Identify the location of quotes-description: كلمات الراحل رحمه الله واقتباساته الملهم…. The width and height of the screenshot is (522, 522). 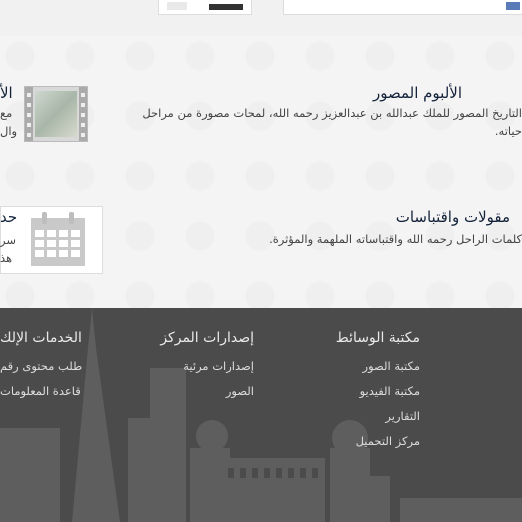
(395, 239).